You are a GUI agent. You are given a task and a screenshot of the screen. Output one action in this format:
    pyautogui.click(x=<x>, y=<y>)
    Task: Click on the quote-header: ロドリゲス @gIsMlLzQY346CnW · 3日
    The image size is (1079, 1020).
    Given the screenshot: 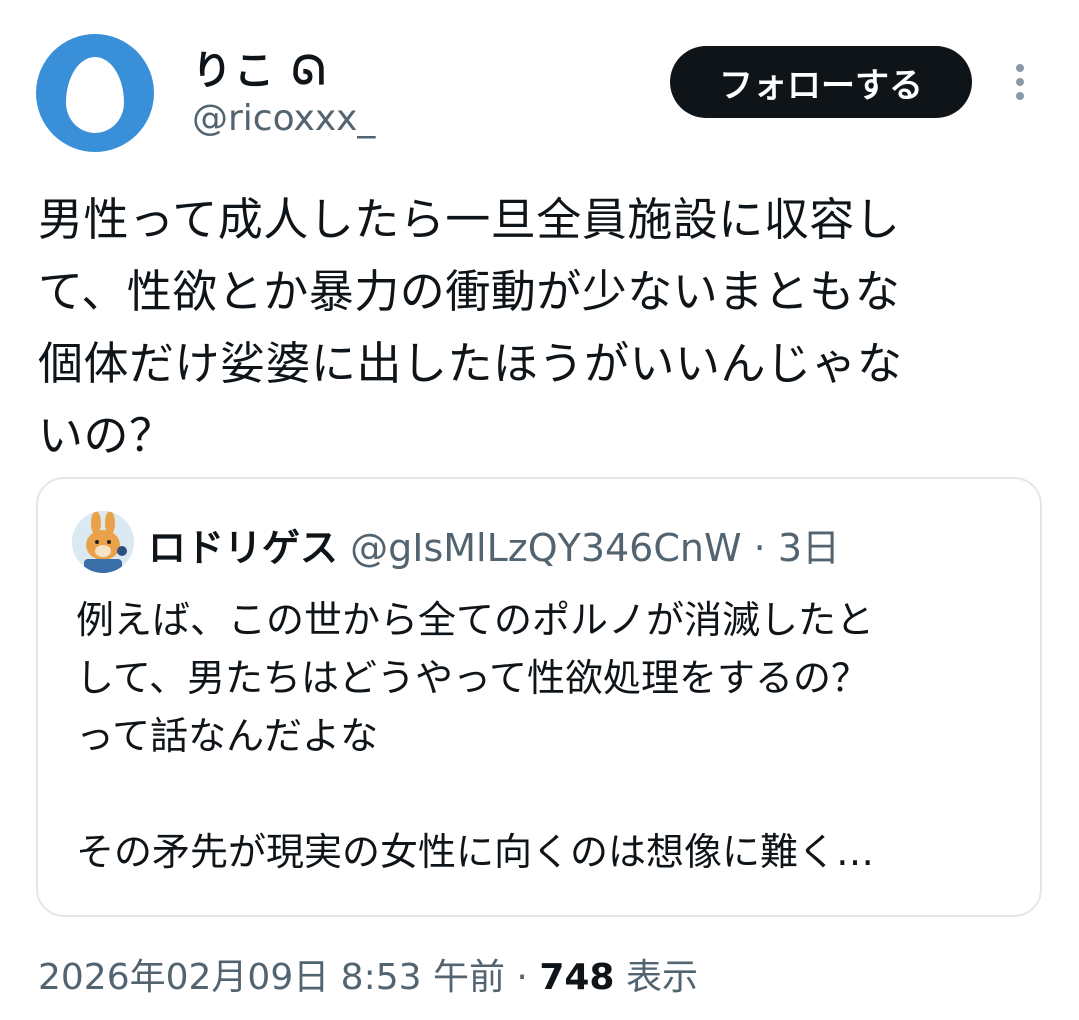 What is the action you would take?
    pyautogui.click(x=494, y=544)
    